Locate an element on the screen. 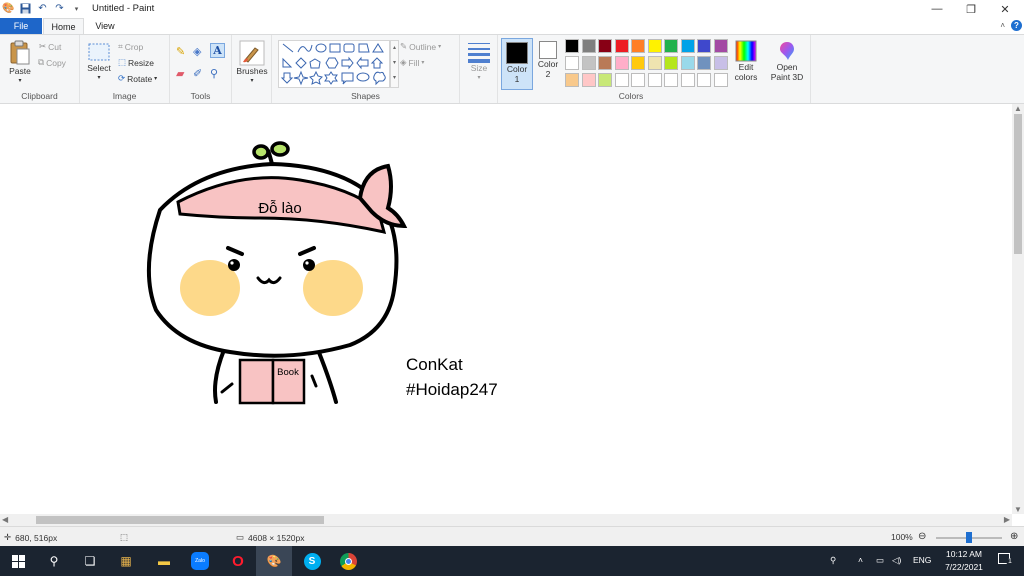 This screenshot has height=576, width=1024. help-icon: ? is located at coordinates (1016, 25).